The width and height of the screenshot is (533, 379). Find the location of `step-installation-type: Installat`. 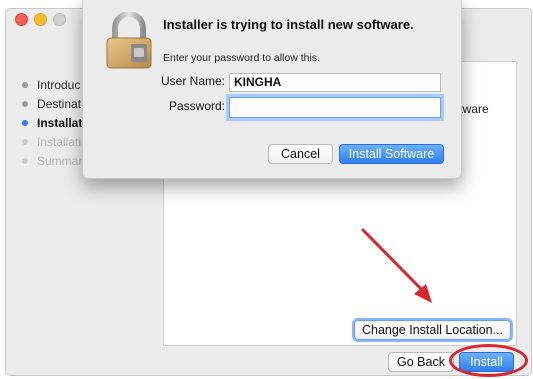

step-installation-type: Installat is located at coordinates (52, 122).